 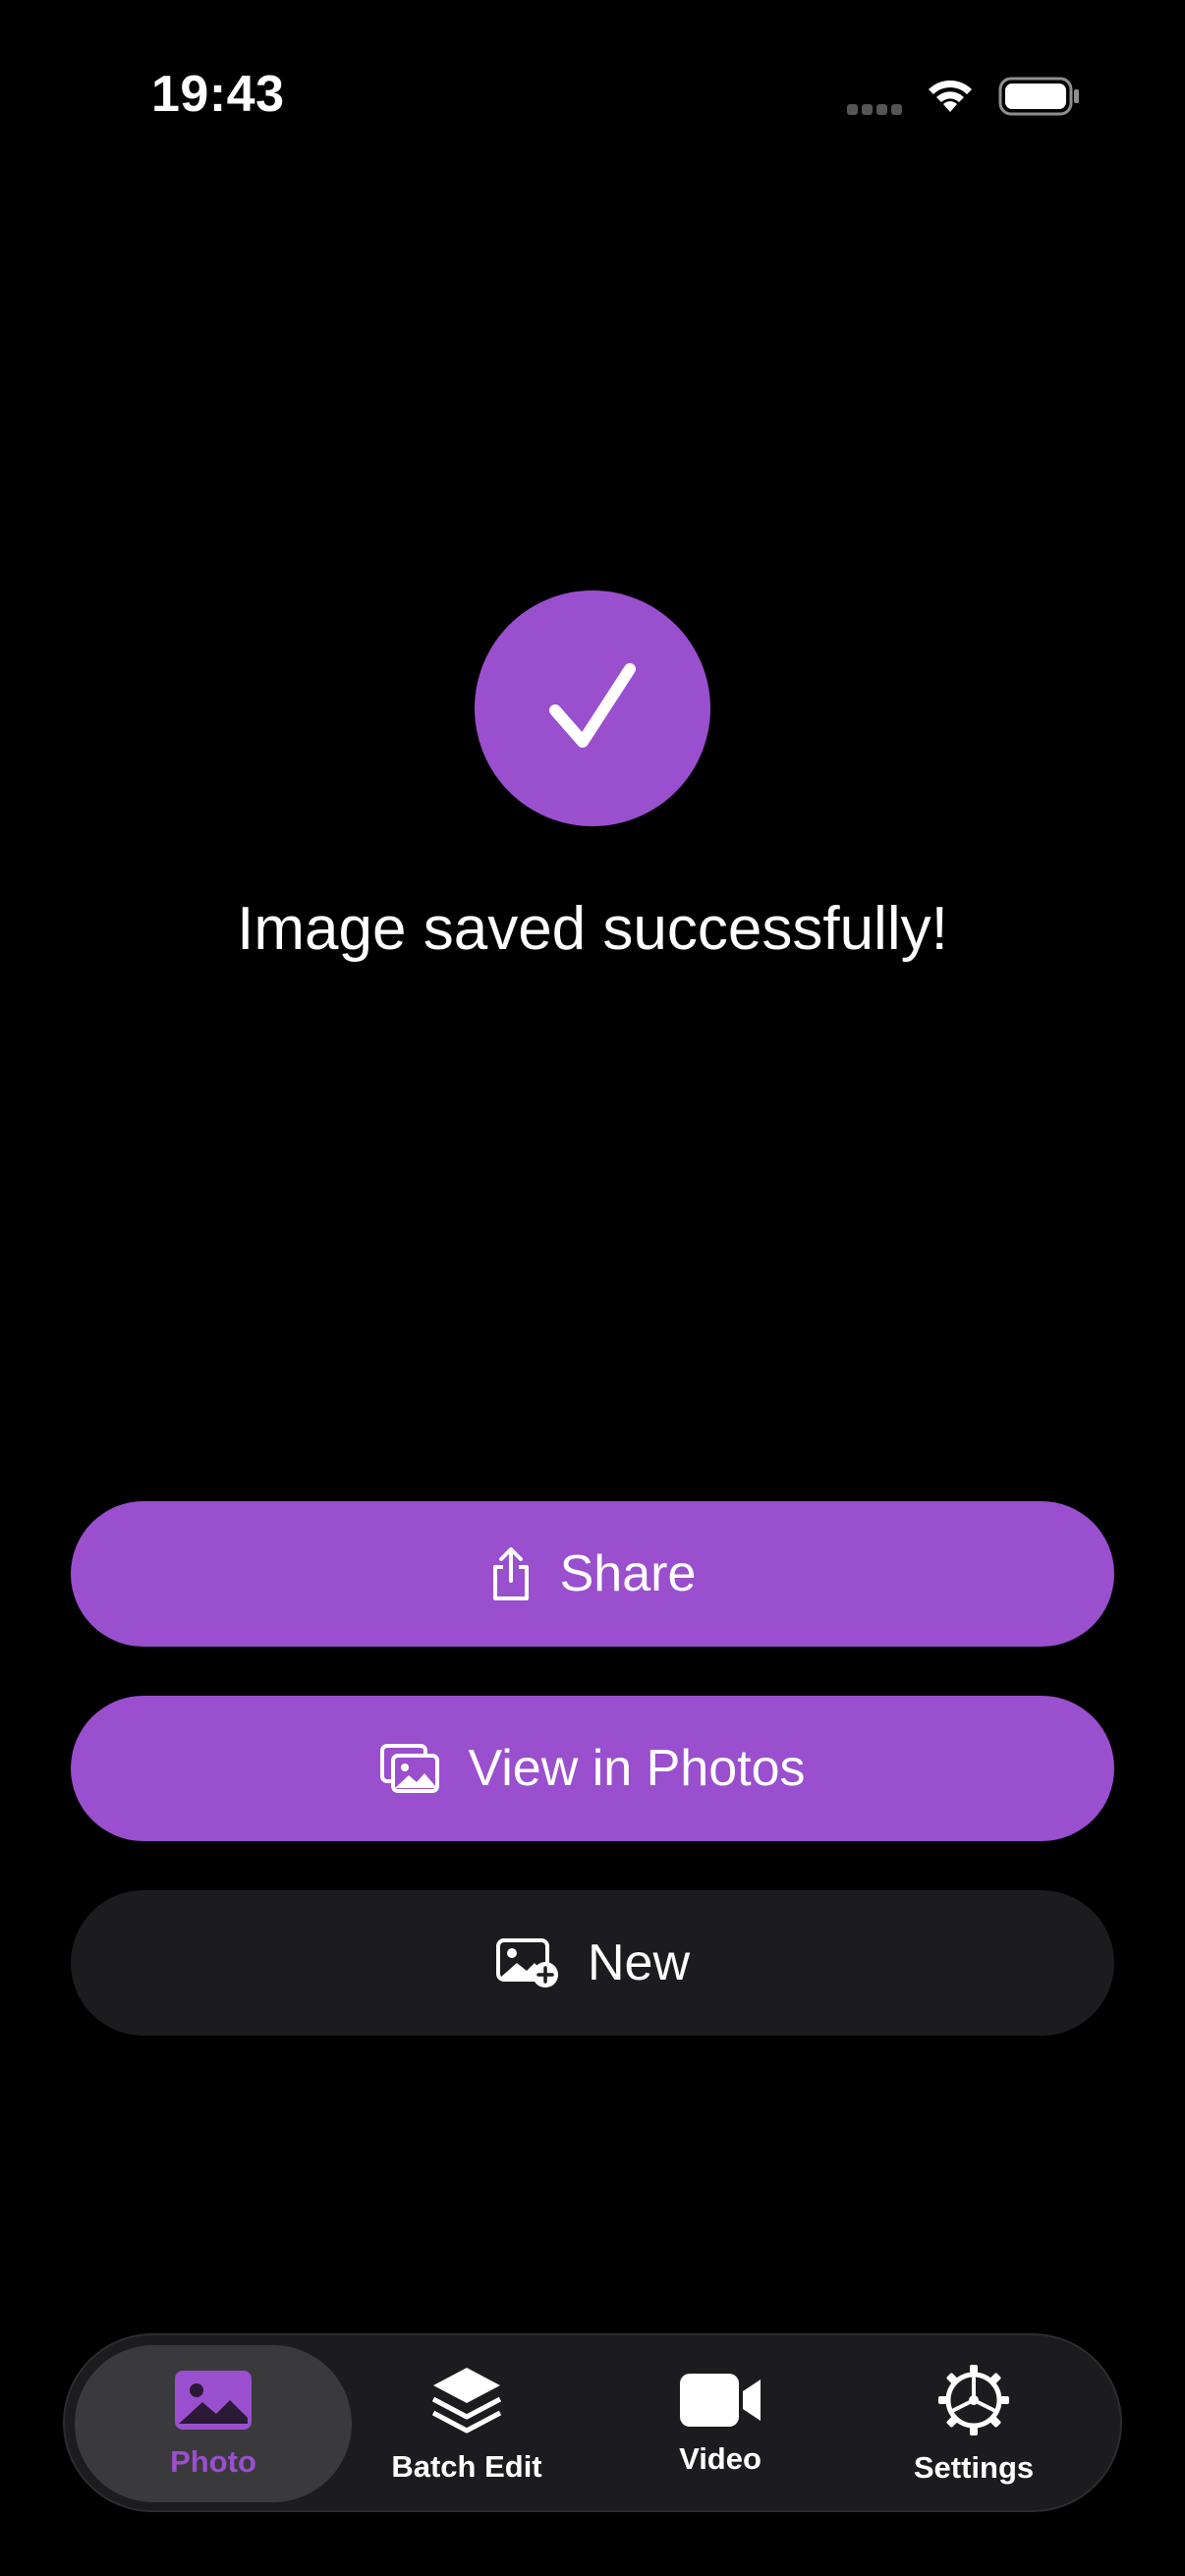 I want to click on new-button: New, so click(x=592, y=1963).